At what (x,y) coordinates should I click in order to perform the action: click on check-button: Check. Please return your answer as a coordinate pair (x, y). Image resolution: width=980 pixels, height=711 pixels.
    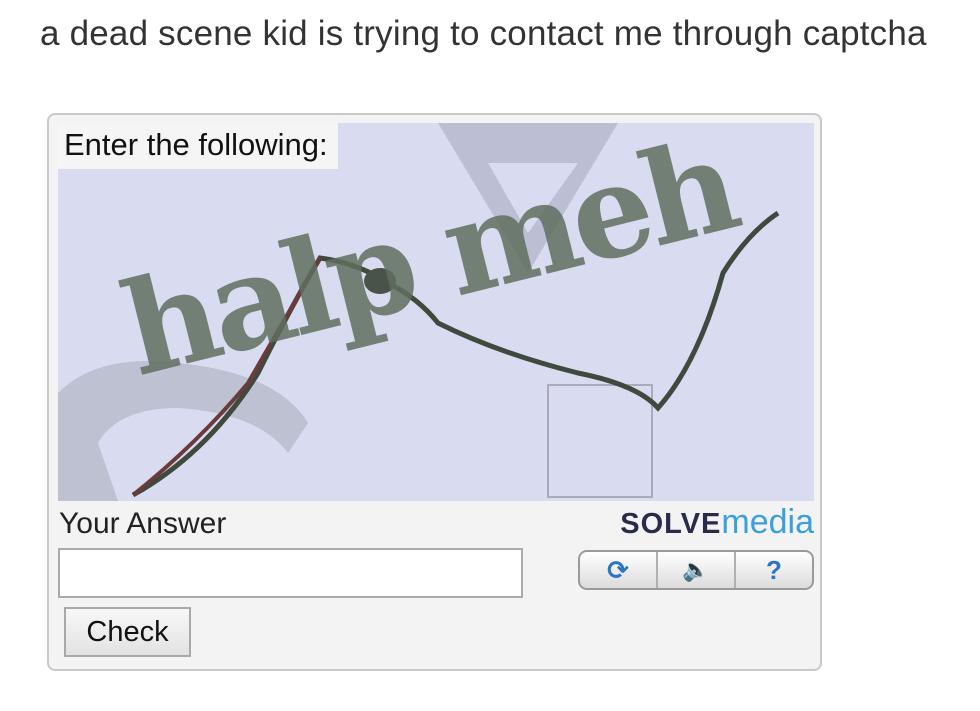
    Looking at the image, I should click on (127, 632).